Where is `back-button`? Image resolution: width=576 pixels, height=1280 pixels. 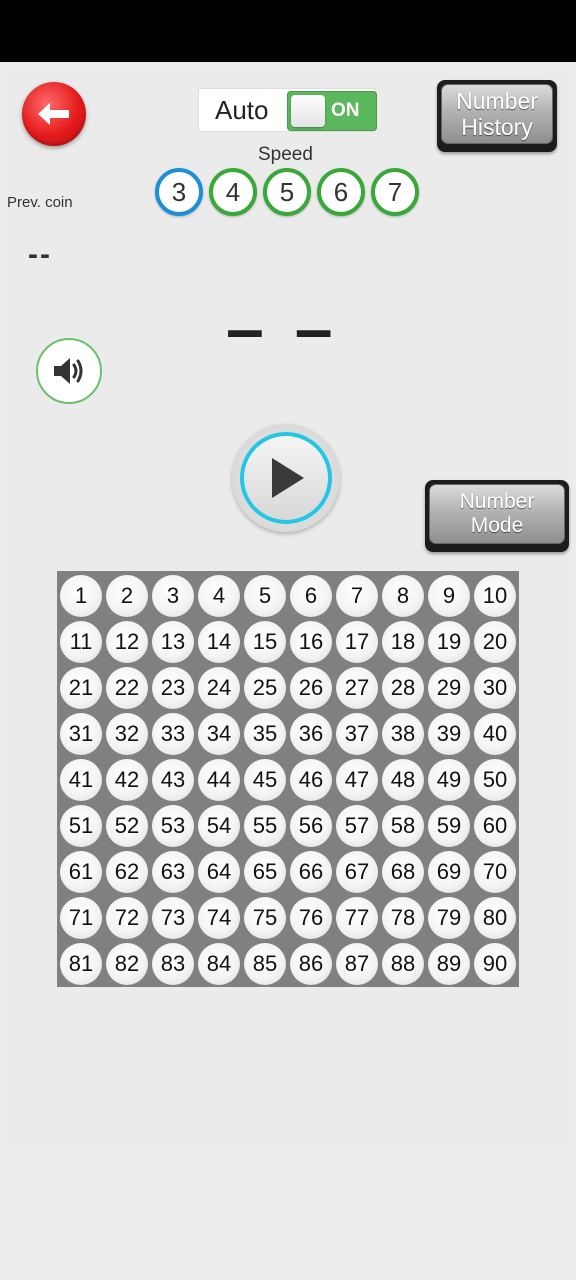
back-button is located at coordinates (54, 114).